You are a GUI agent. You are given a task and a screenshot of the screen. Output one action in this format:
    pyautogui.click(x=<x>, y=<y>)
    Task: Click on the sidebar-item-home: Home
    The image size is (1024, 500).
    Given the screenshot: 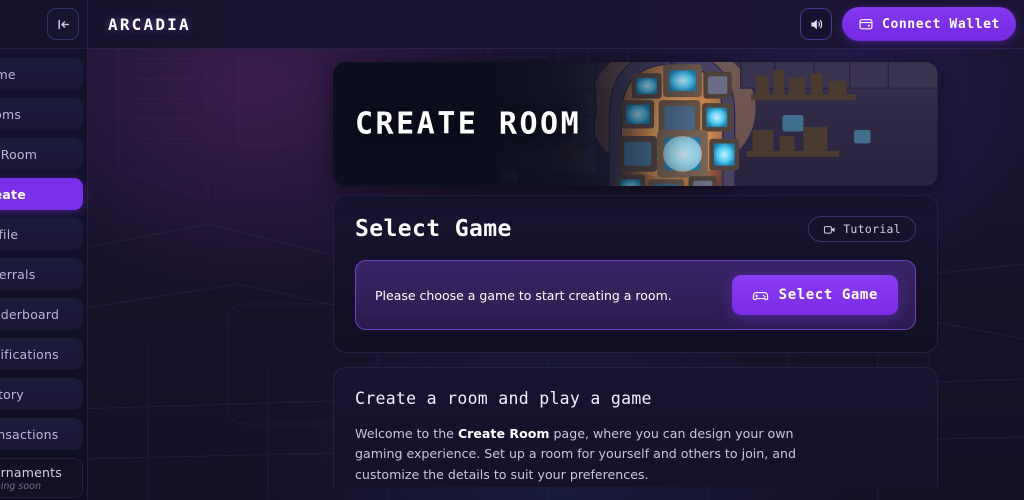 What is the action you would take?
    pyautogui.click(x=41, y=74)
    